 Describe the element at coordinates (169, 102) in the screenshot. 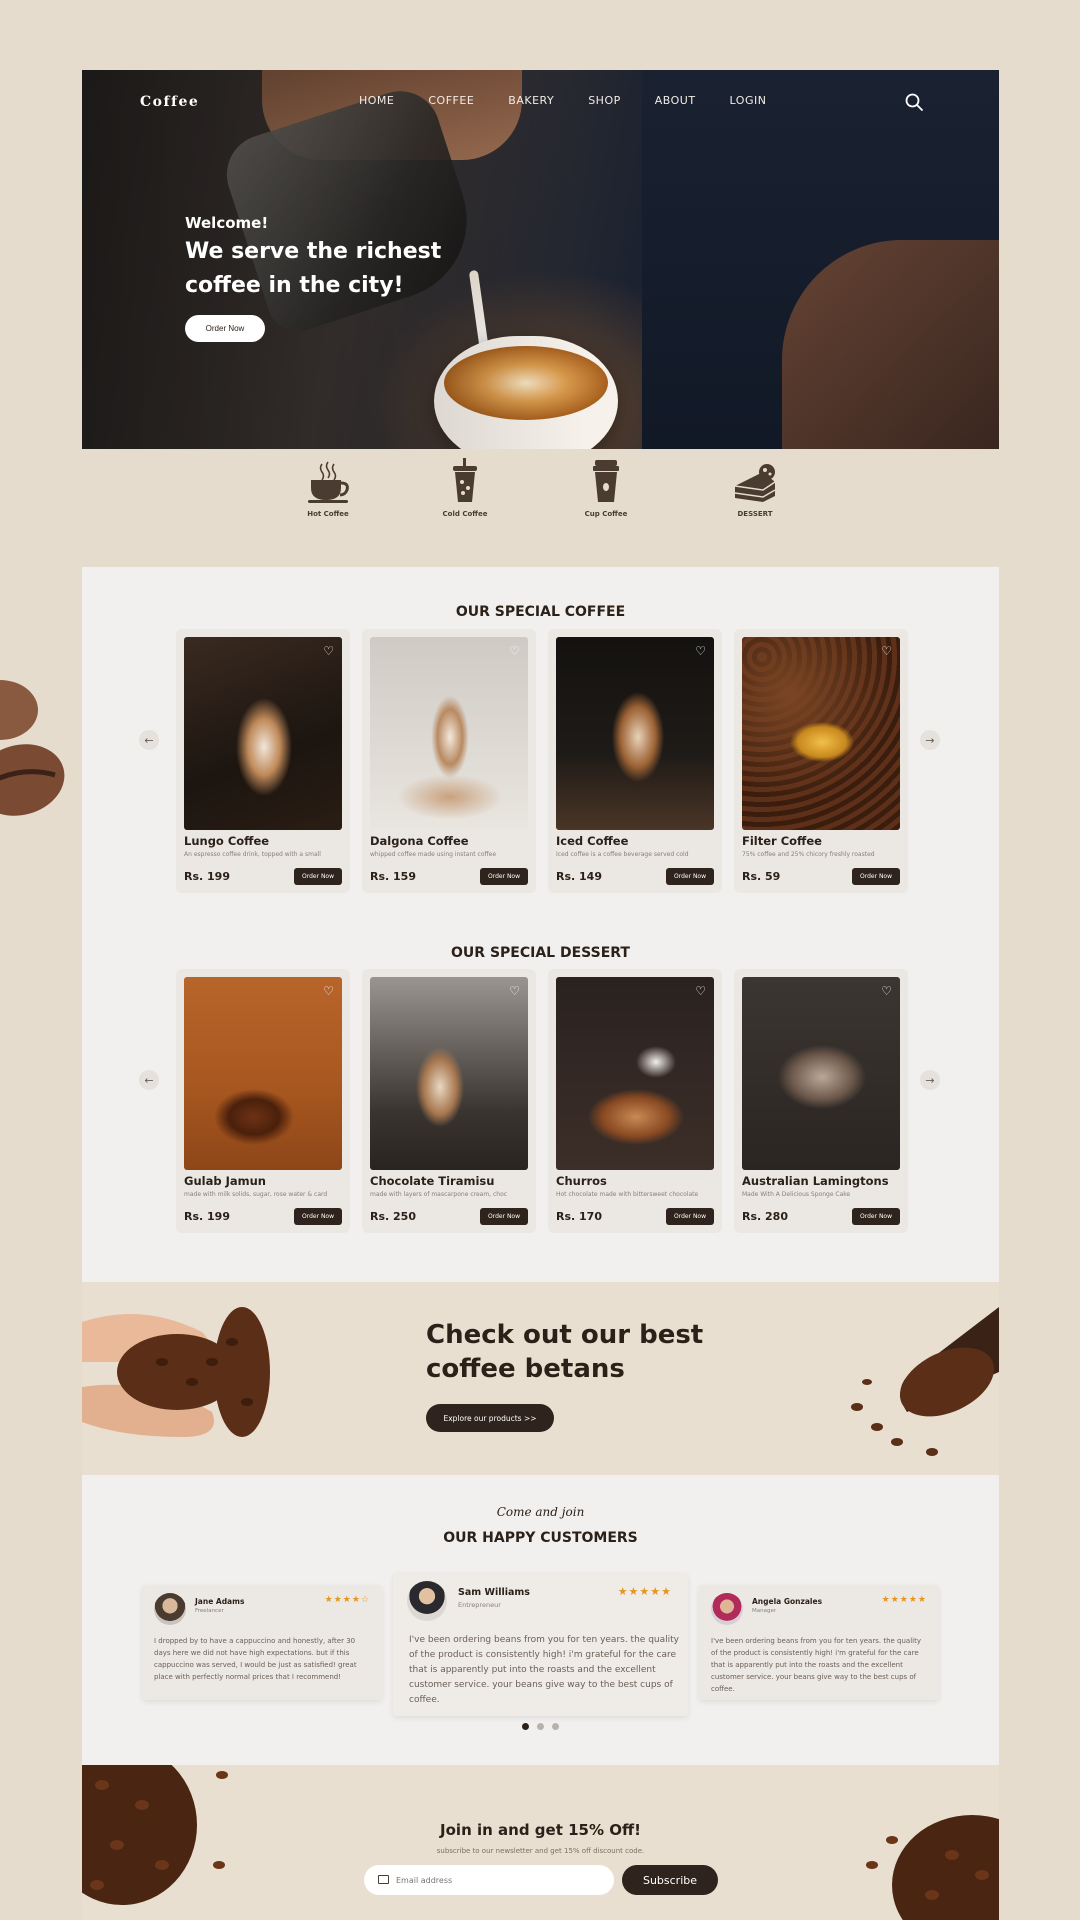

I see `brand-logo: Coffee` at that location.